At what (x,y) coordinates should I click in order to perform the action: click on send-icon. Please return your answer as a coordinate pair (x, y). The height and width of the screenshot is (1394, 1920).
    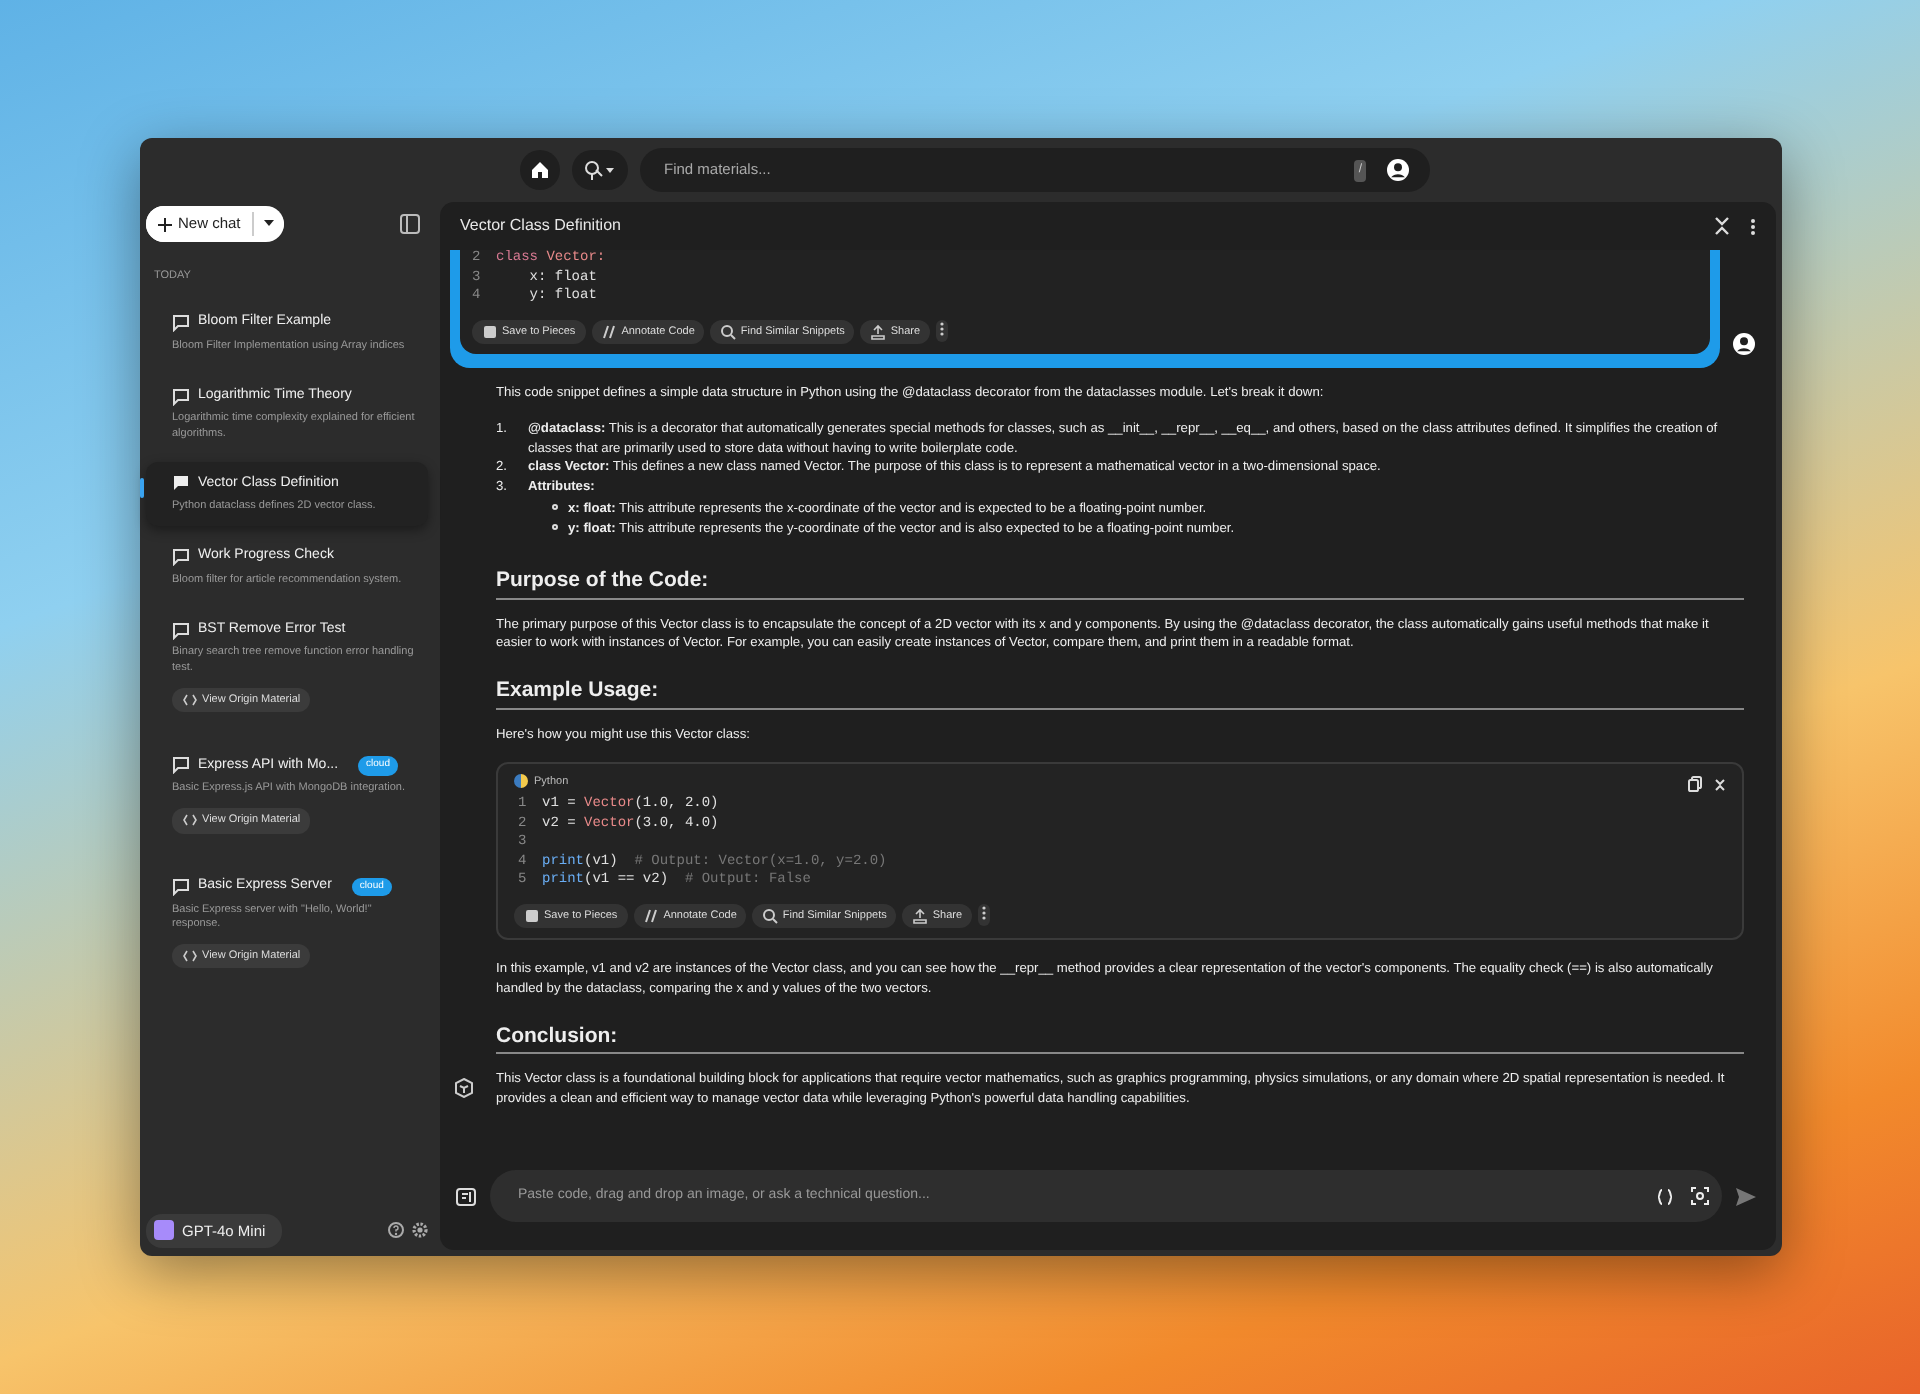
    Looking at the image, I should click on (1746, 1196).